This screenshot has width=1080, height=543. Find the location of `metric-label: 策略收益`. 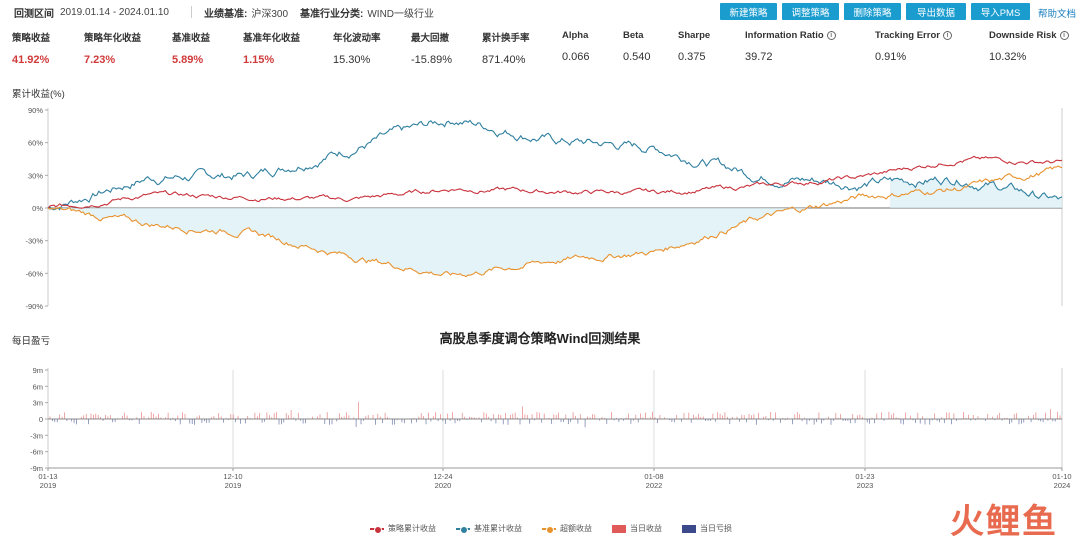

metric-label: 策略收益 is located at coordinates (31, 38).